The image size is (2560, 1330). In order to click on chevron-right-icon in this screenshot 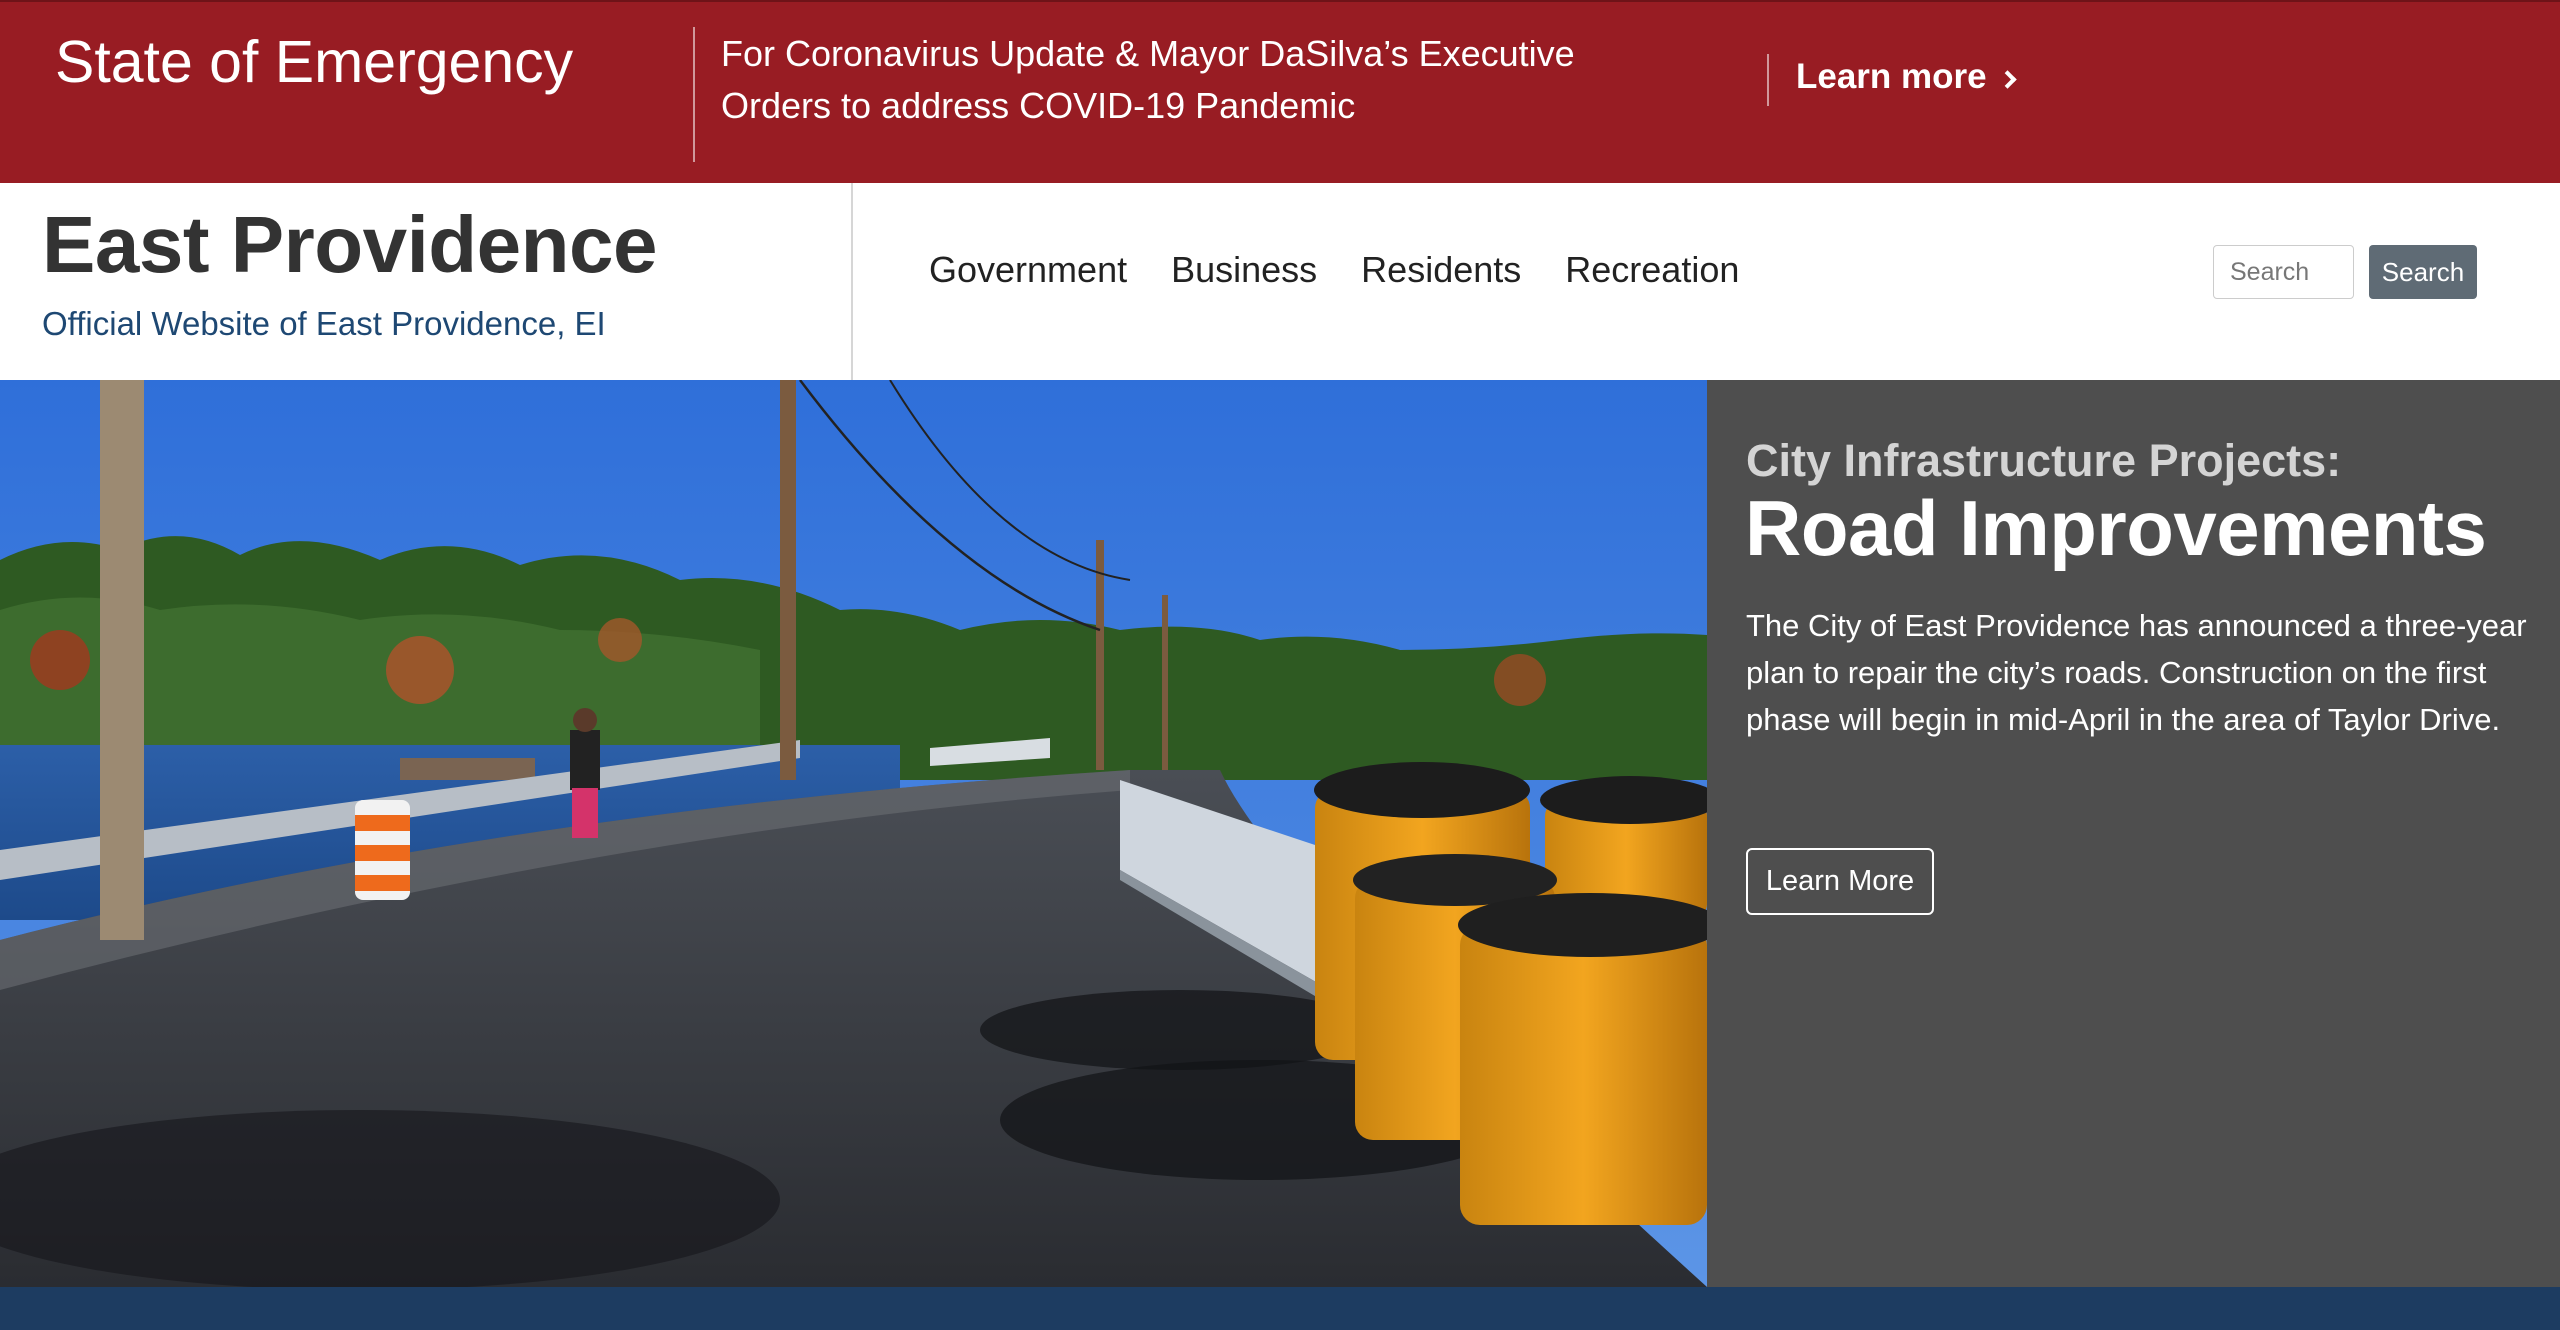, I will do `click(2007, 79)`.